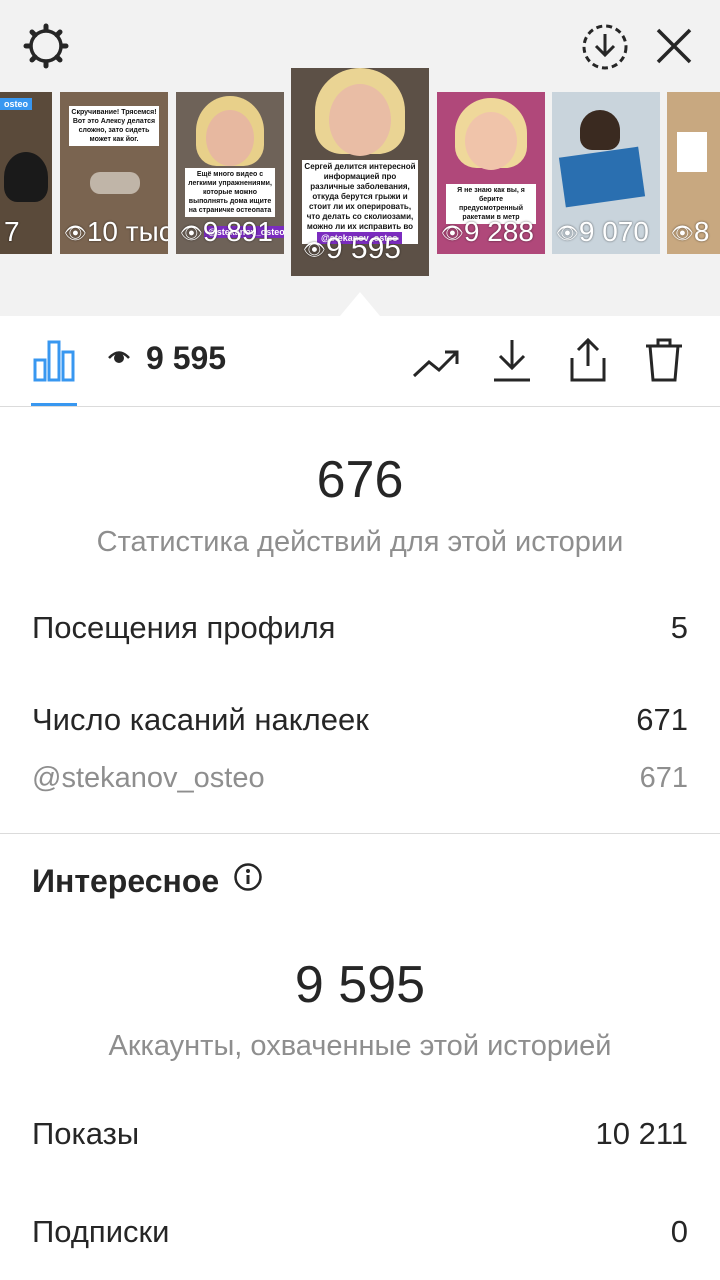  What do you see at coordinates (200, 719) in the screenshot?
I see `stat-label: Число касаний наклеек` at bounding box center [200, 719].